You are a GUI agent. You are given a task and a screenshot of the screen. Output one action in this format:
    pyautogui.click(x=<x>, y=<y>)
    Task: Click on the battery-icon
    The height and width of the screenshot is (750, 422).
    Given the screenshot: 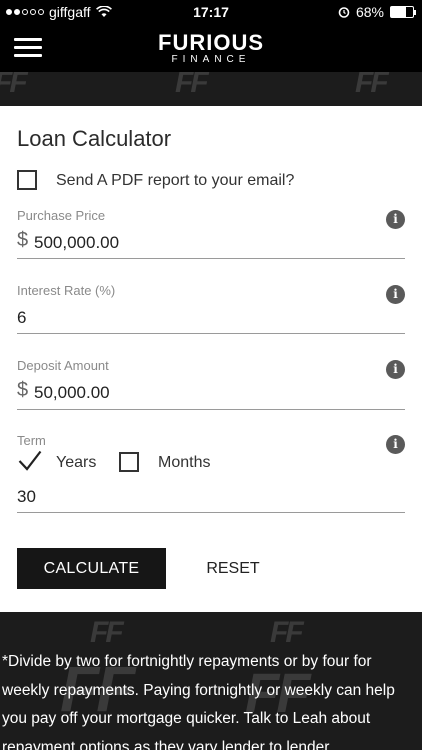 What is the action you would take?
    pyautogui.click(x=403, y=12)
    